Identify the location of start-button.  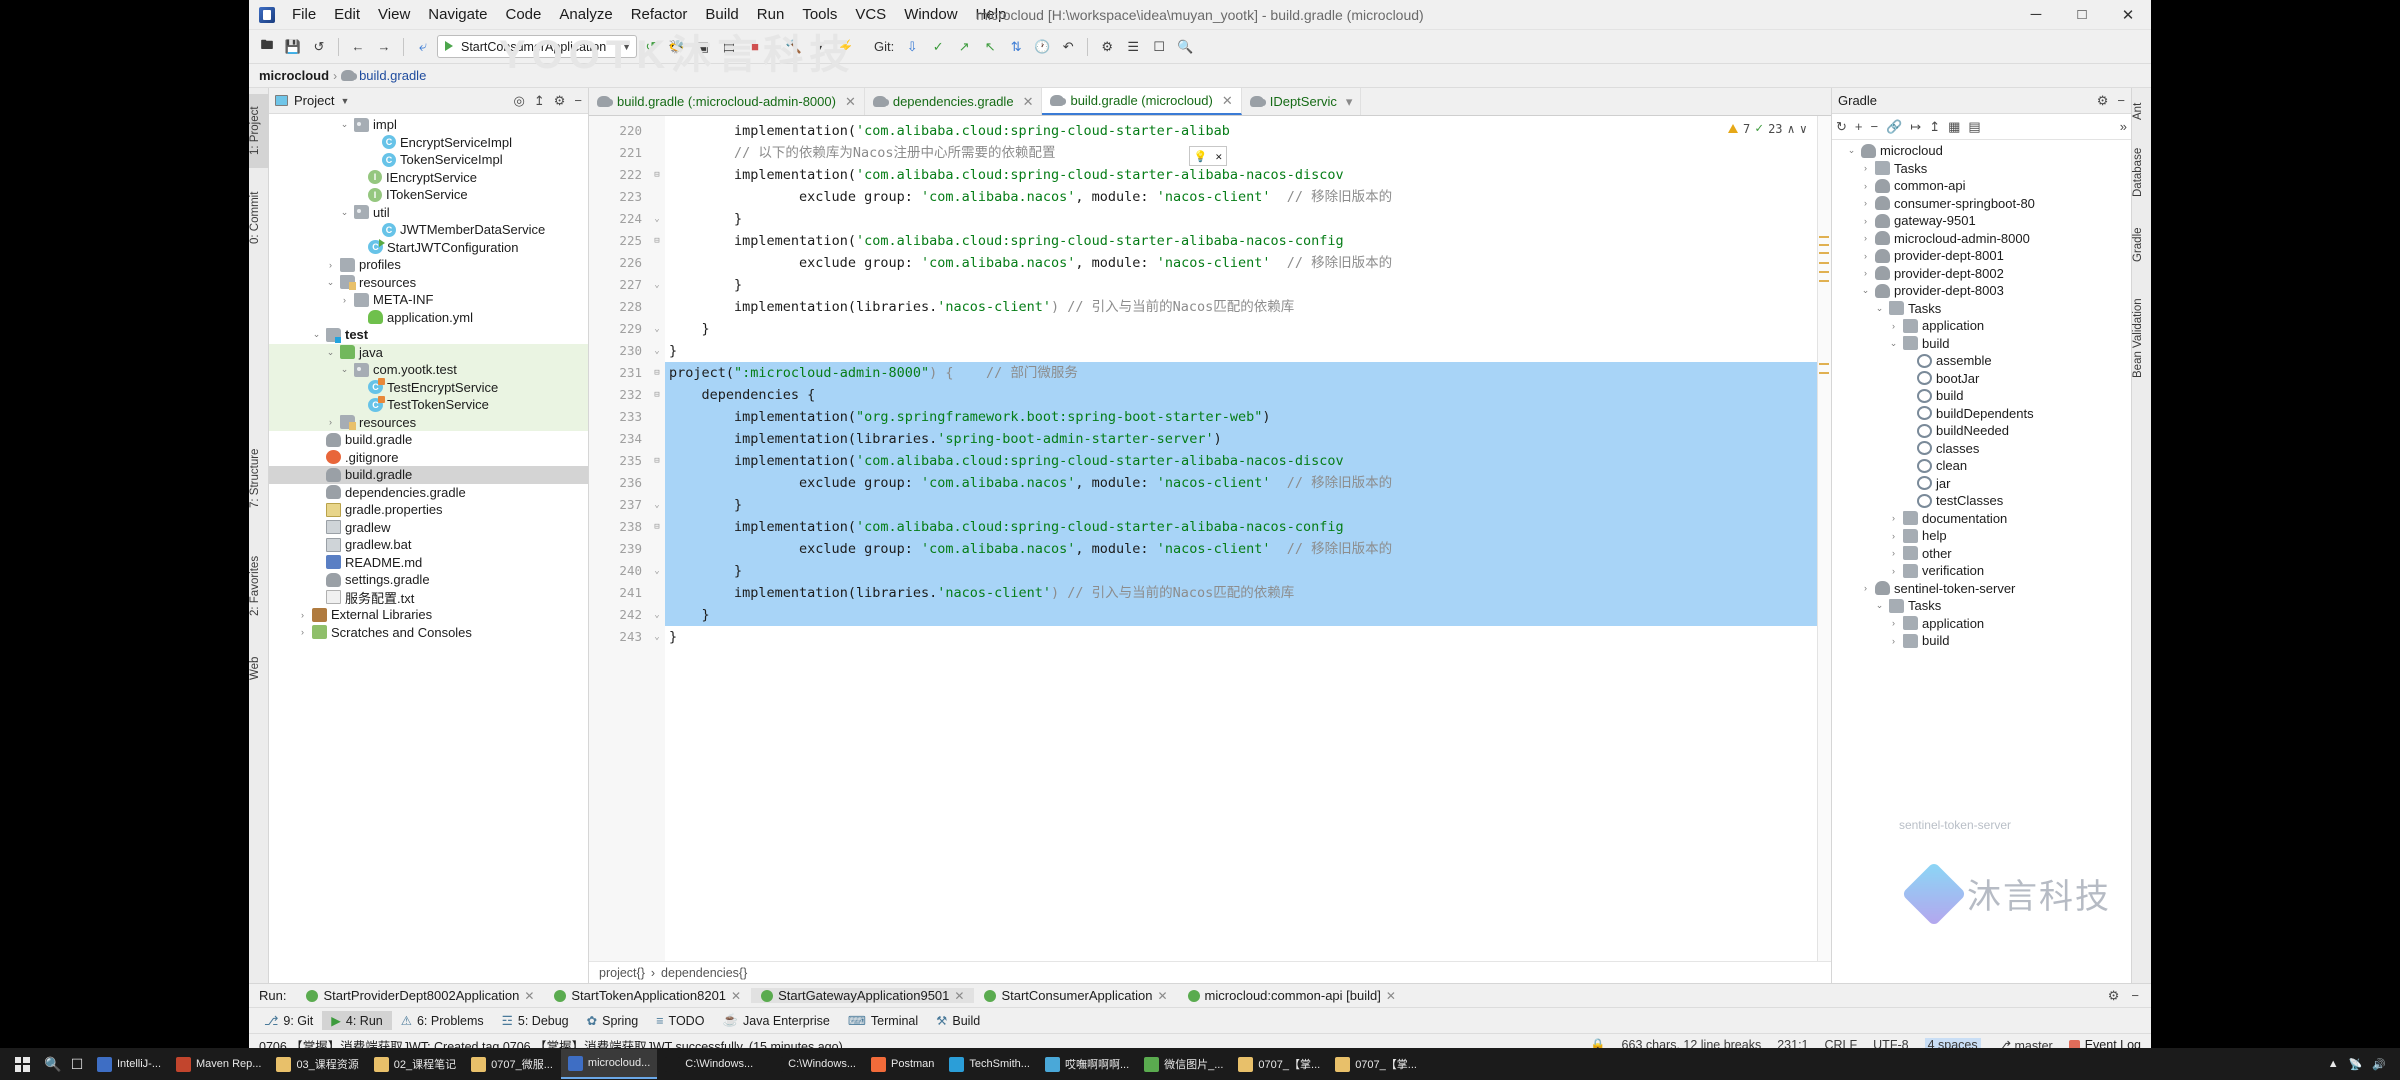
(22, 1064).